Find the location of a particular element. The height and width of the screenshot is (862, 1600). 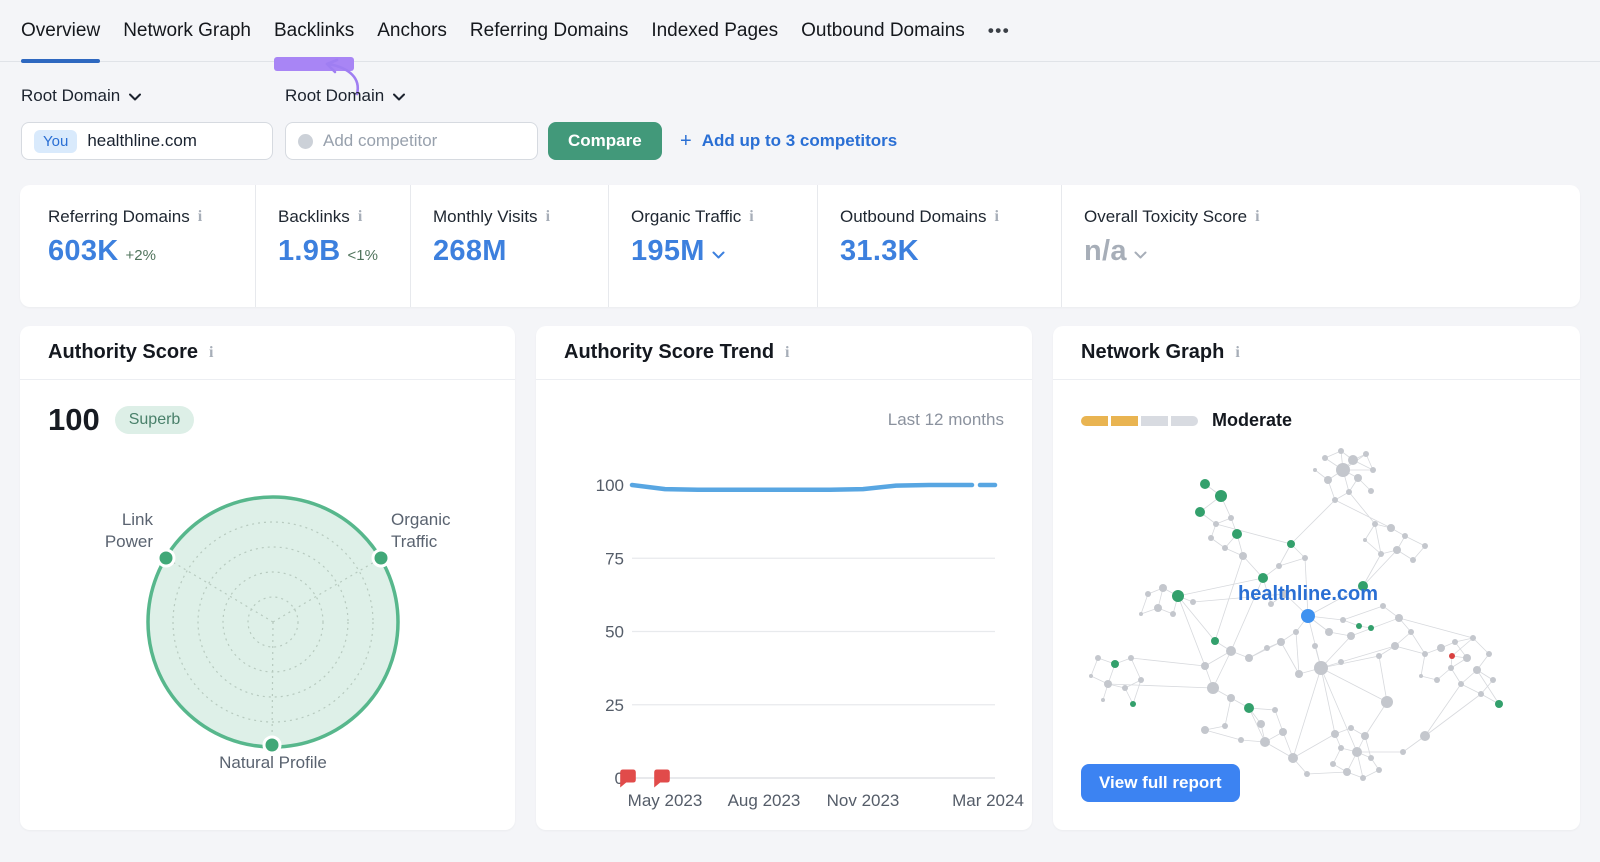

svg-text: 50 is located at coordinates (614, 632).